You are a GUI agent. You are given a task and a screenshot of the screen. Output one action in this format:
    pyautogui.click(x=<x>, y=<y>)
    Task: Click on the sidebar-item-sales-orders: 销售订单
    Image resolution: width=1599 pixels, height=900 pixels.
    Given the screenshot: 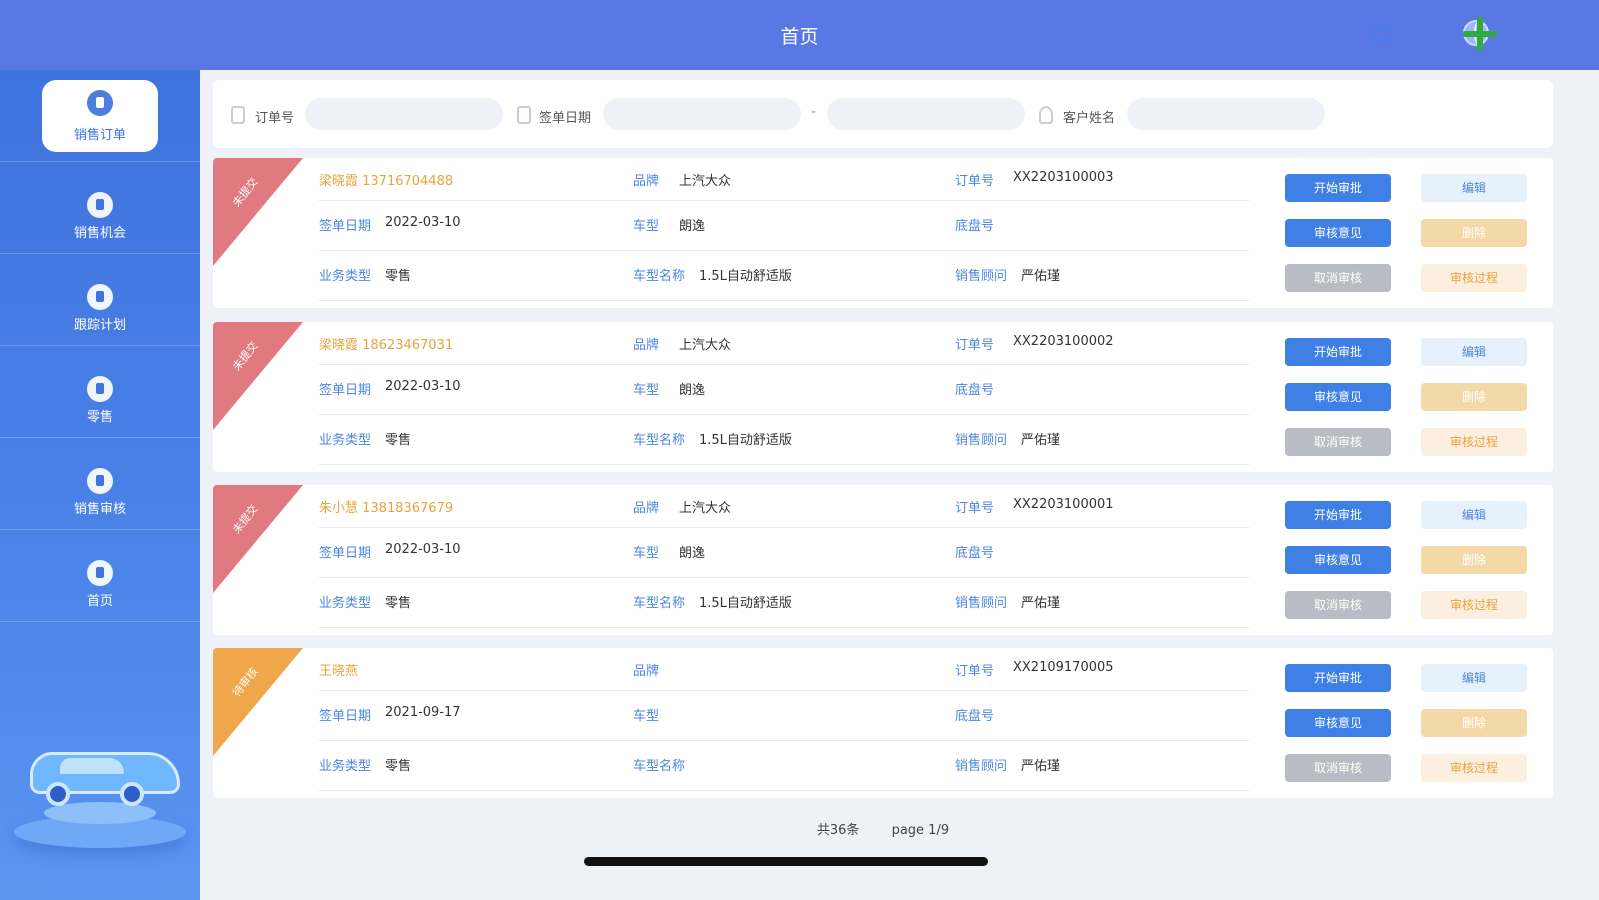 What is the action you would take?
    pyautogui.click(x=100, y=116)
    